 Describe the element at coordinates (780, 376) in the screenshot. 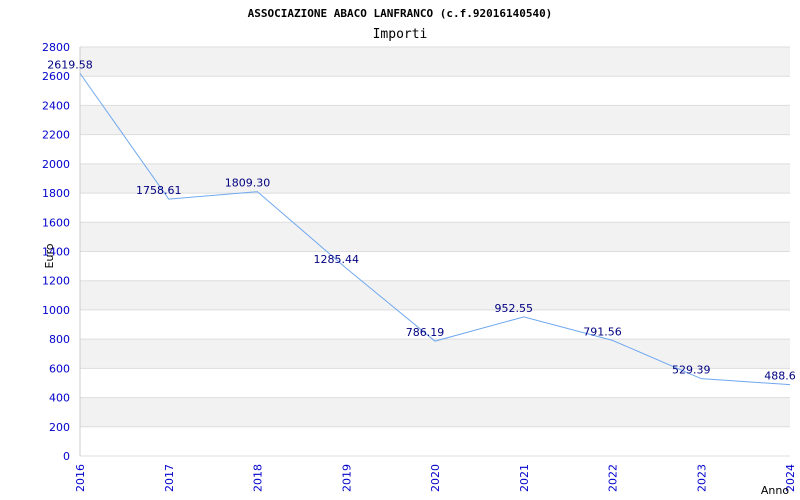

I see `data-label: 488.6` at that location.